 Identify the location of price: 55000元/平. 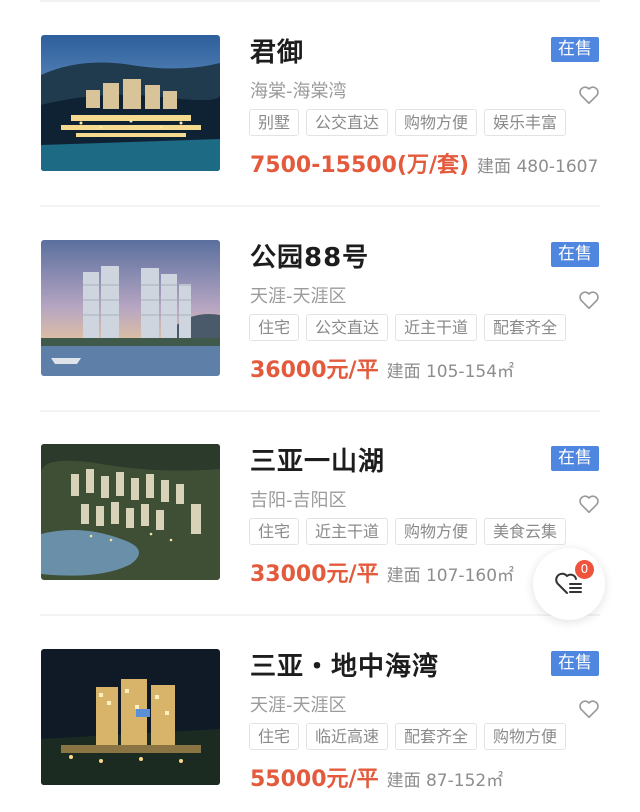
(314, 779).